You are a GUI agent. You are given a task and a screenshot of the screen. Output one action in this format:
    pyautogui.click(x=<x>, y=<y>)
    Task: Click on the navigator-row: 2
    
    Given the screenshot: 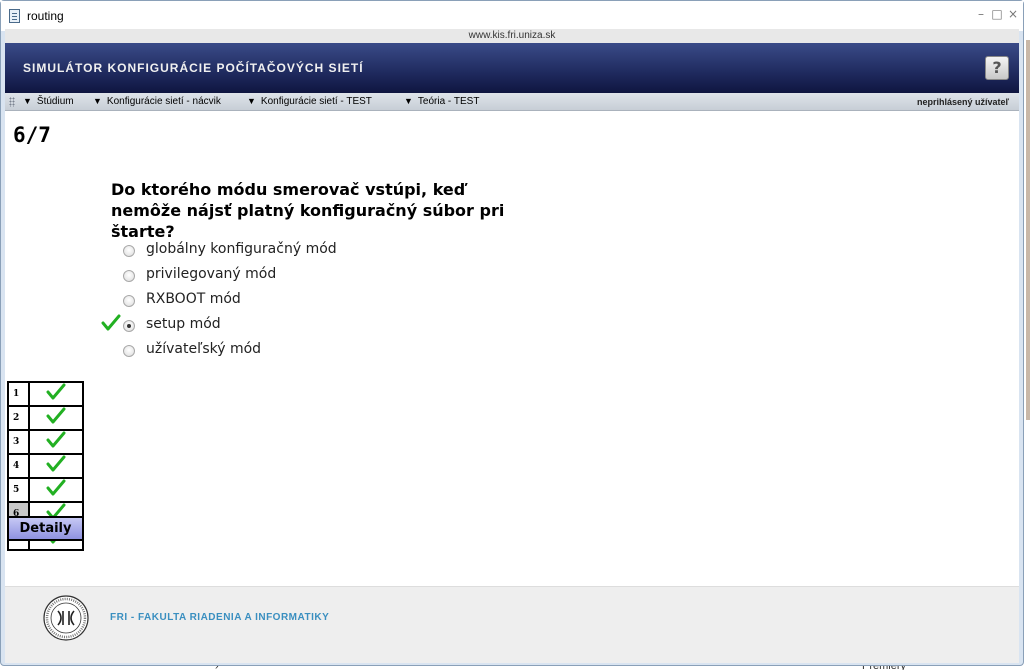 What is the action you would take?
    pyautogui.click(x=45, y=418)
    